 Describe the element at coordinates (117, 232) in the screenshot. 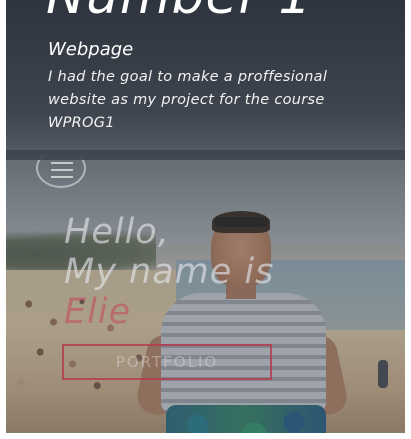

I see `greeting-line-1: Hello,` at that location.